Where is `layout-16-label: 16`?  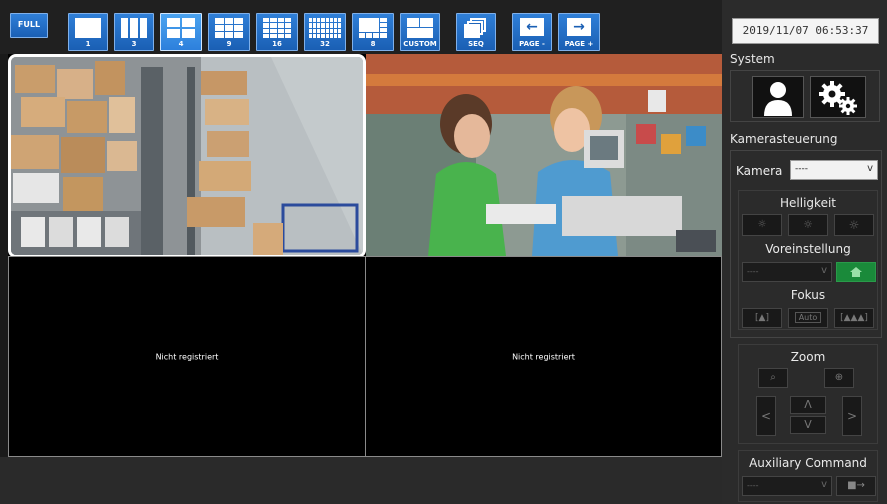
layout-16-label: 16 is located at coordinates (277, 44).